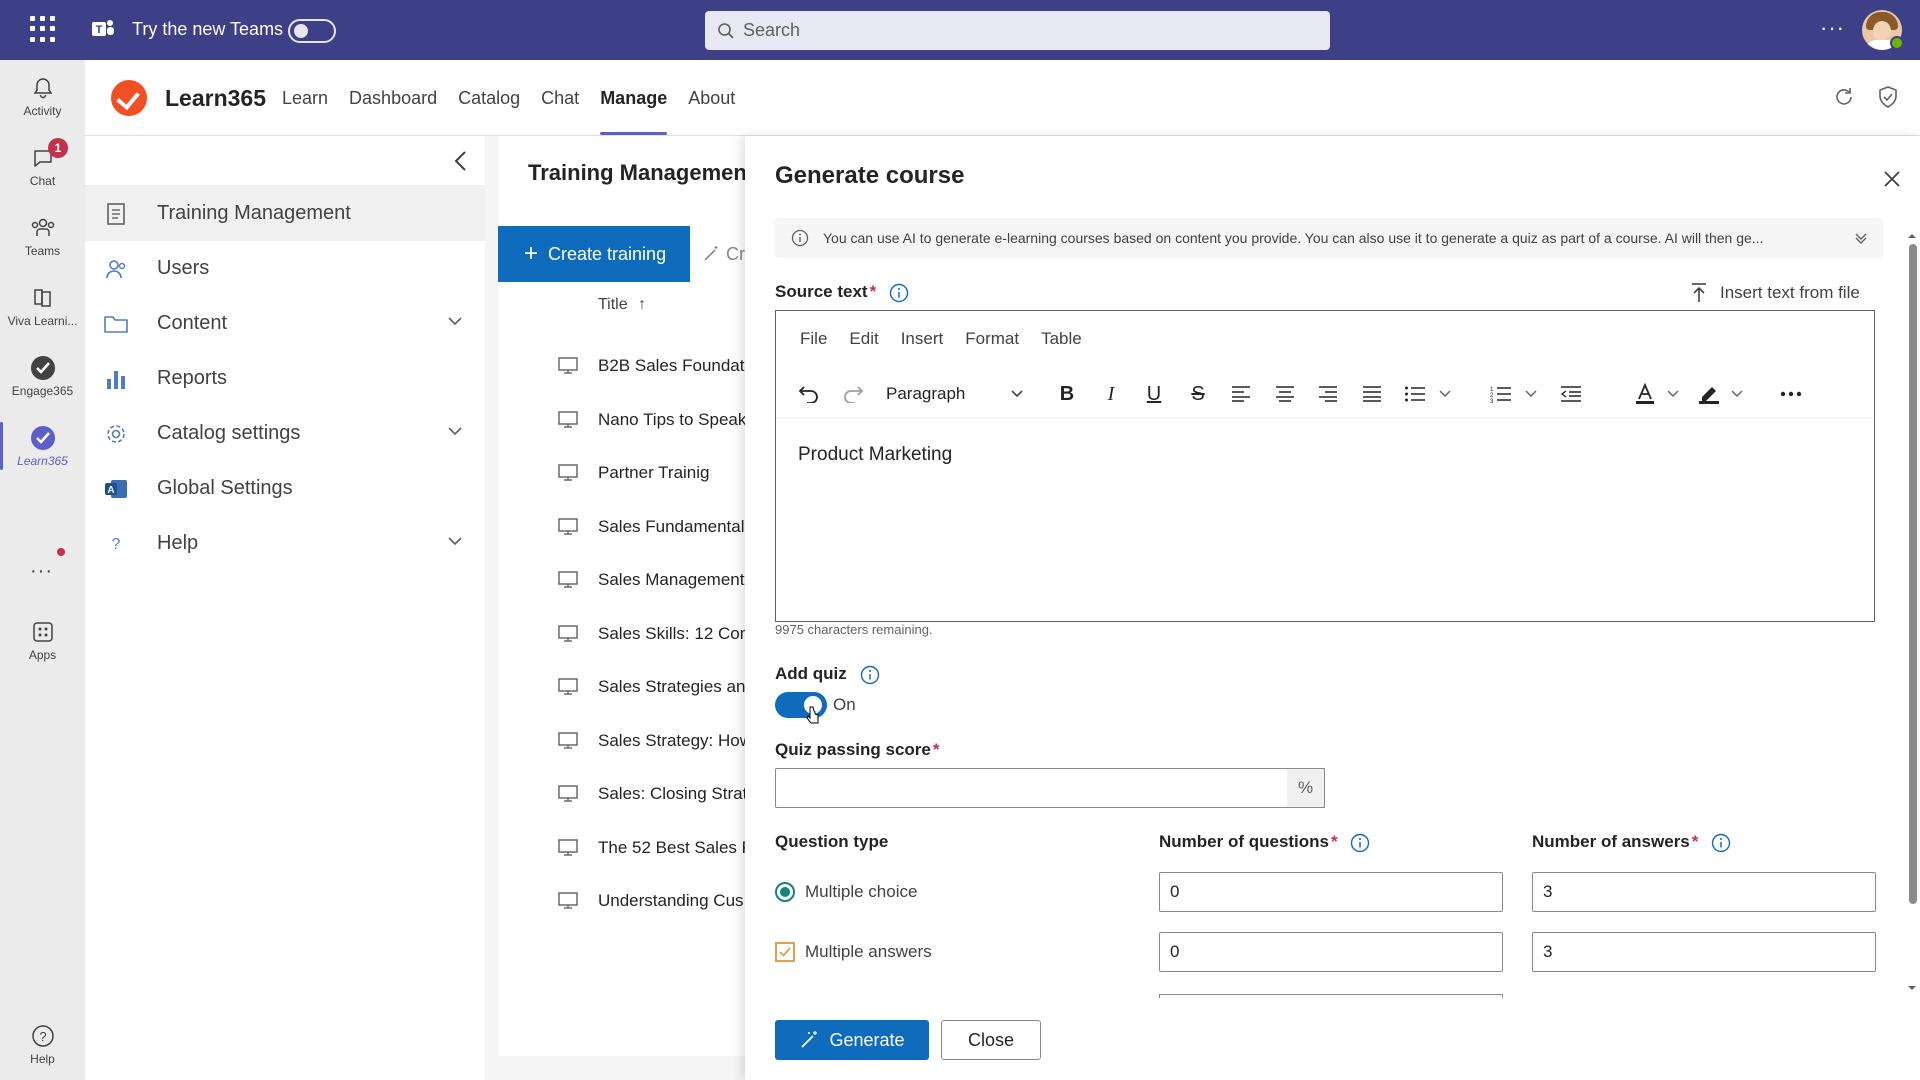 The height and width of the screenshot is (1080, 1920). Describe the element at coordinates (653, 901) in the screenshot. I see `table-row: Understanding Cus` at that location.